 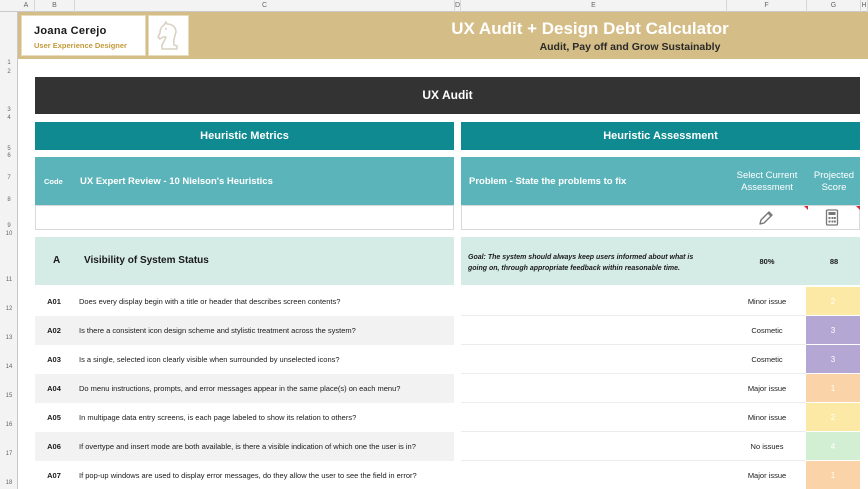 What do you see at coordinates (9, 226) in the screenshot?
I see `row-header-9: 9` at bounding box center [9, 226].